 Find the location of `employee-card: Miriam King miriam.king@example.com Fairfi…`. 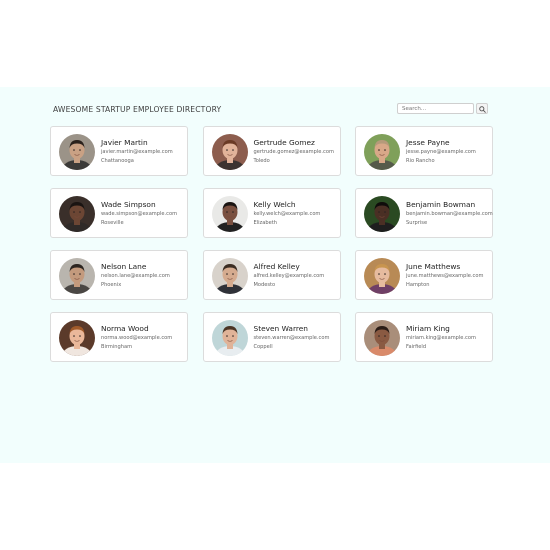

employee-card: Miriam King miriam.king@example.com Fairfi… is located at coordinates (424, 337).